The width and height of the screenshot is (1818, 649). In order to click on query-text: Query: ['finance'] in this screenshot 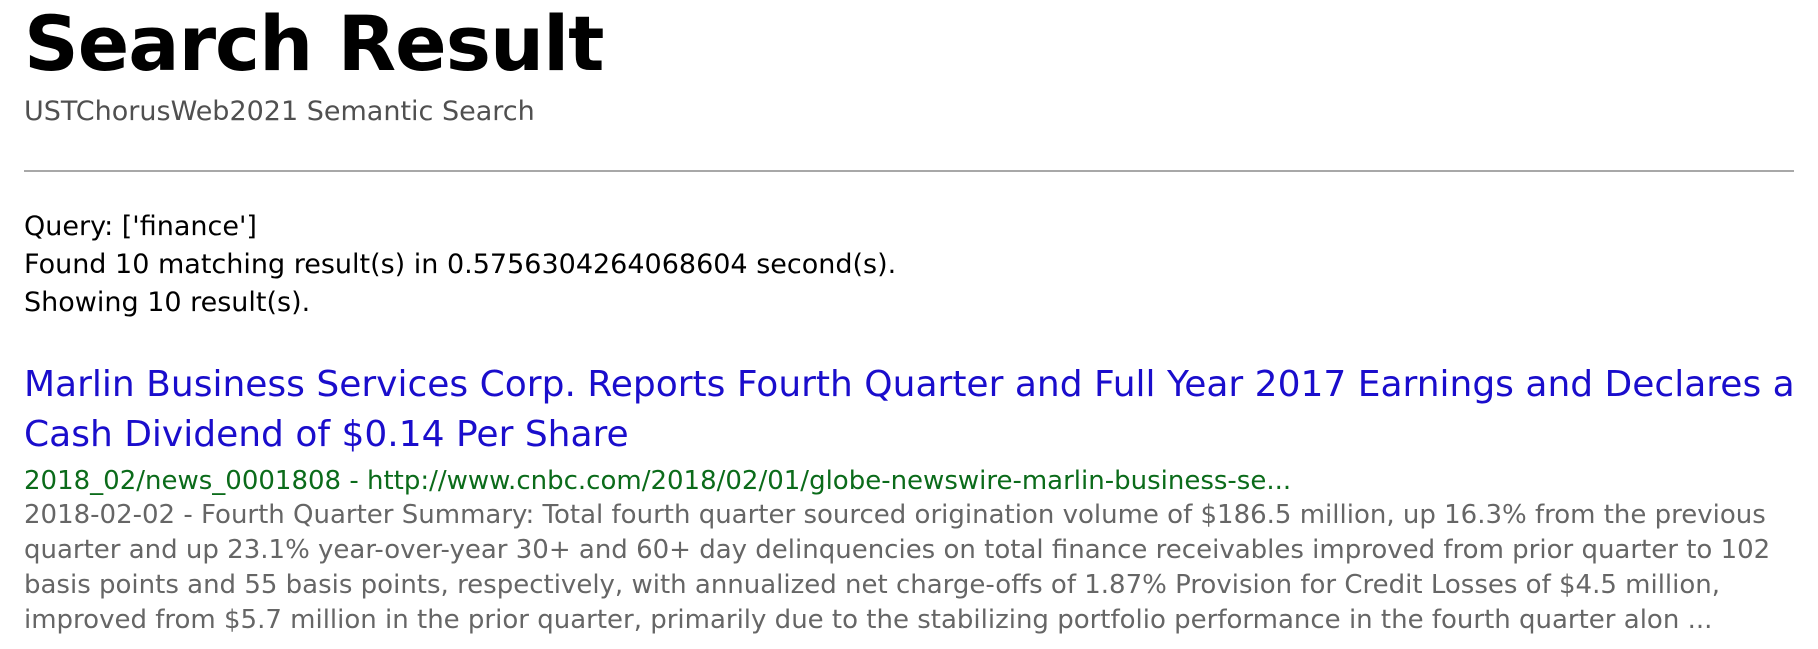, I will do `click(140, 226)`.